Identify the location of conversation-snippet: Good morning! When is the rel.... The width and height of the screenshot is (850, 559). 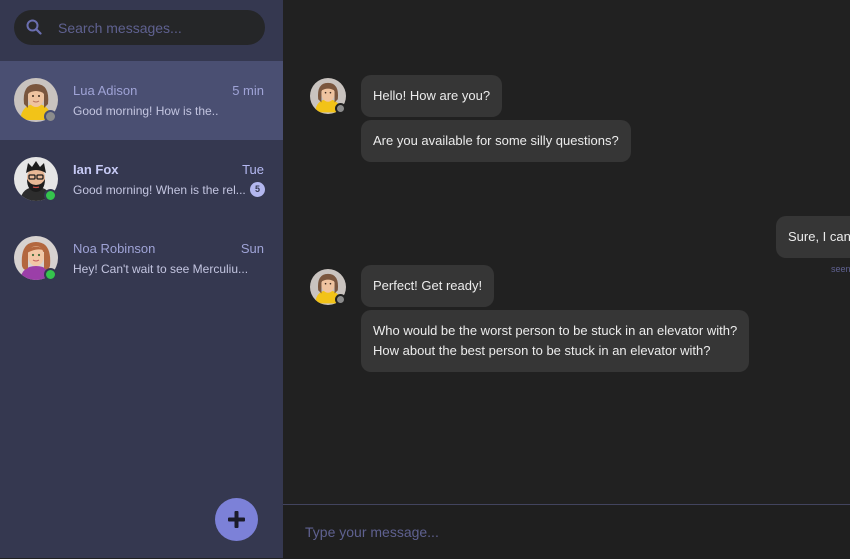
(159, 190).